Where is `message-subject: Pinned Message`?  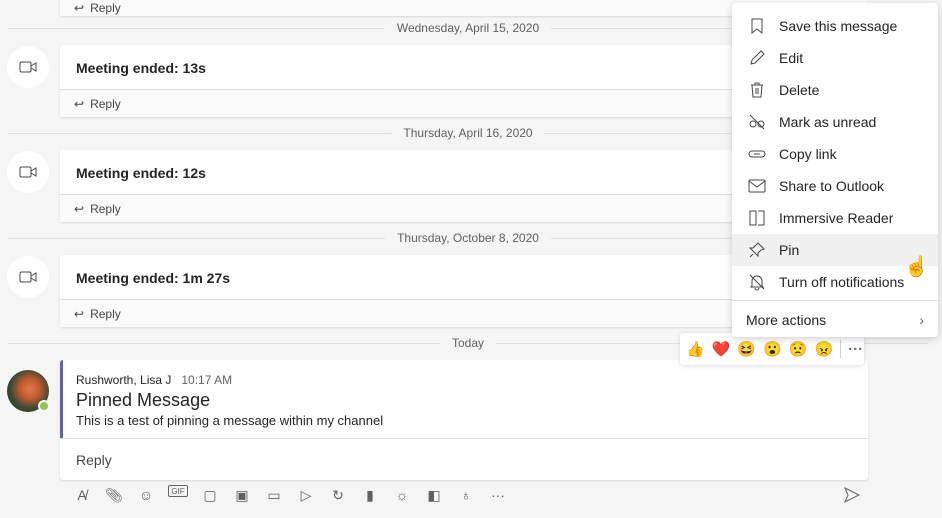 message-subject: Pinned Message is located at coordinates (143, 400).